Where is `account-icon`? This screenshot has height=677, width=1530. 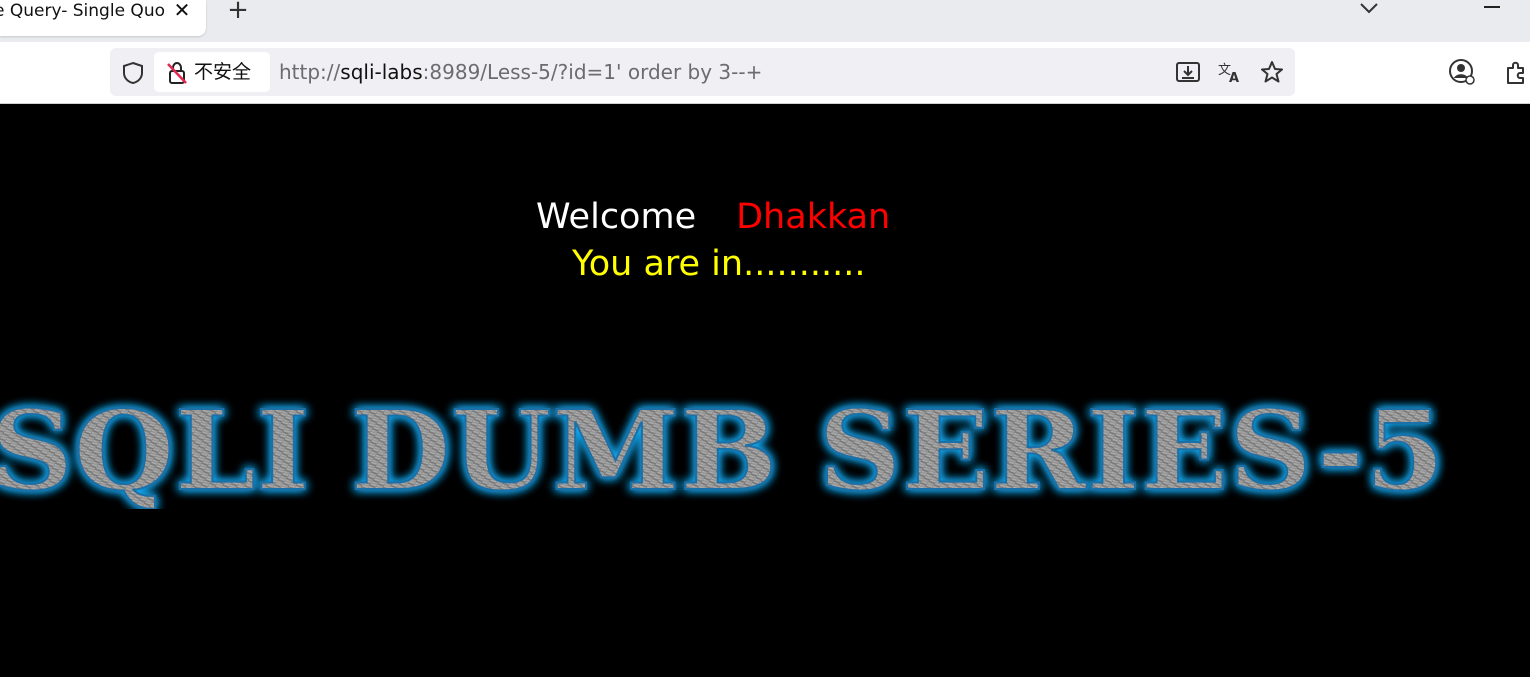
account-icon is located at coordinates (1462, 72).